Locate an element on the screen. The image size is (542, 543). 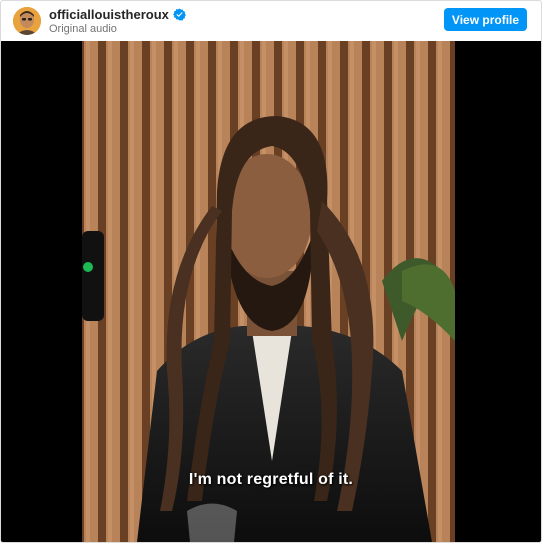
avatar is located at coordinates (27, 21).